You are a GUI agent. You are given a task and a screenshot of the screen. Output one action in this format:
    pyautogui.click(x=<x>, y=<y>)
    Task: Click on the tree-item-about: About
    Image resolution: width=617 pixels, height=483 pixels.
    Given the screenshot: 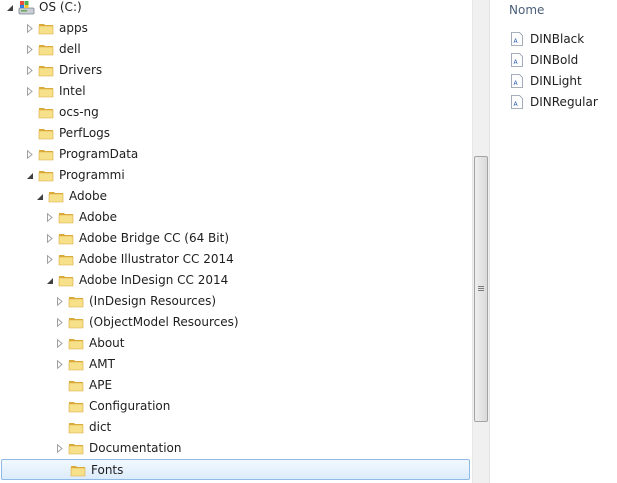 What is the action you would take?
    pyautogui.click(x=235, y=343)
    